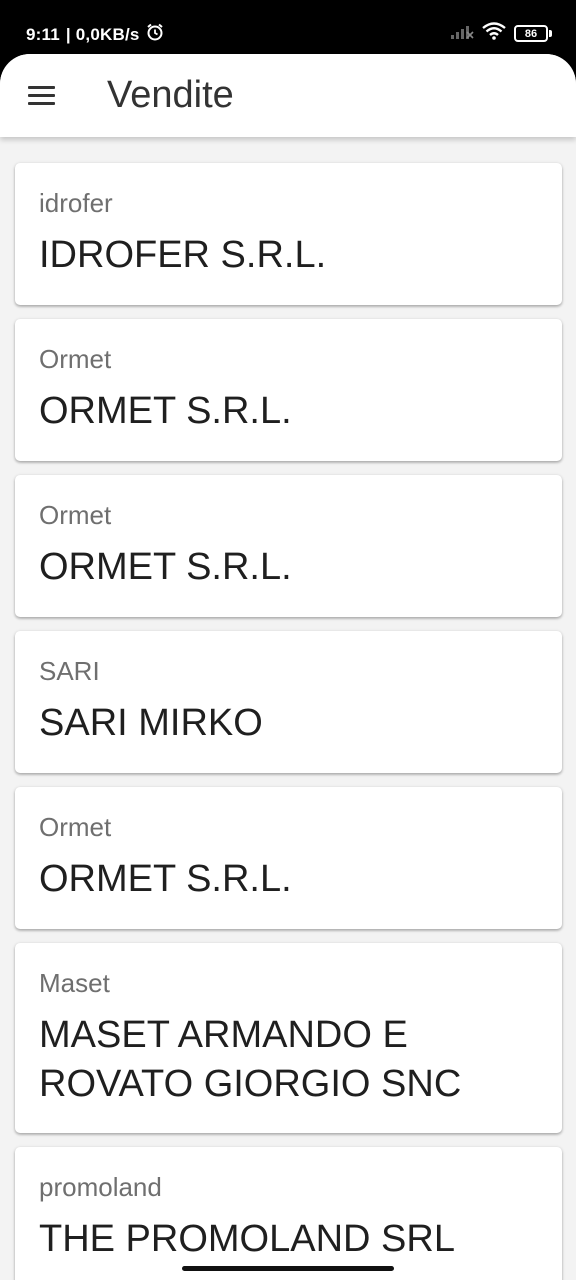 The image size is (576, 1280). Describe the element at coordinates (288, 95) in the screenshot. I see `app-bar: Vendite` at that location.